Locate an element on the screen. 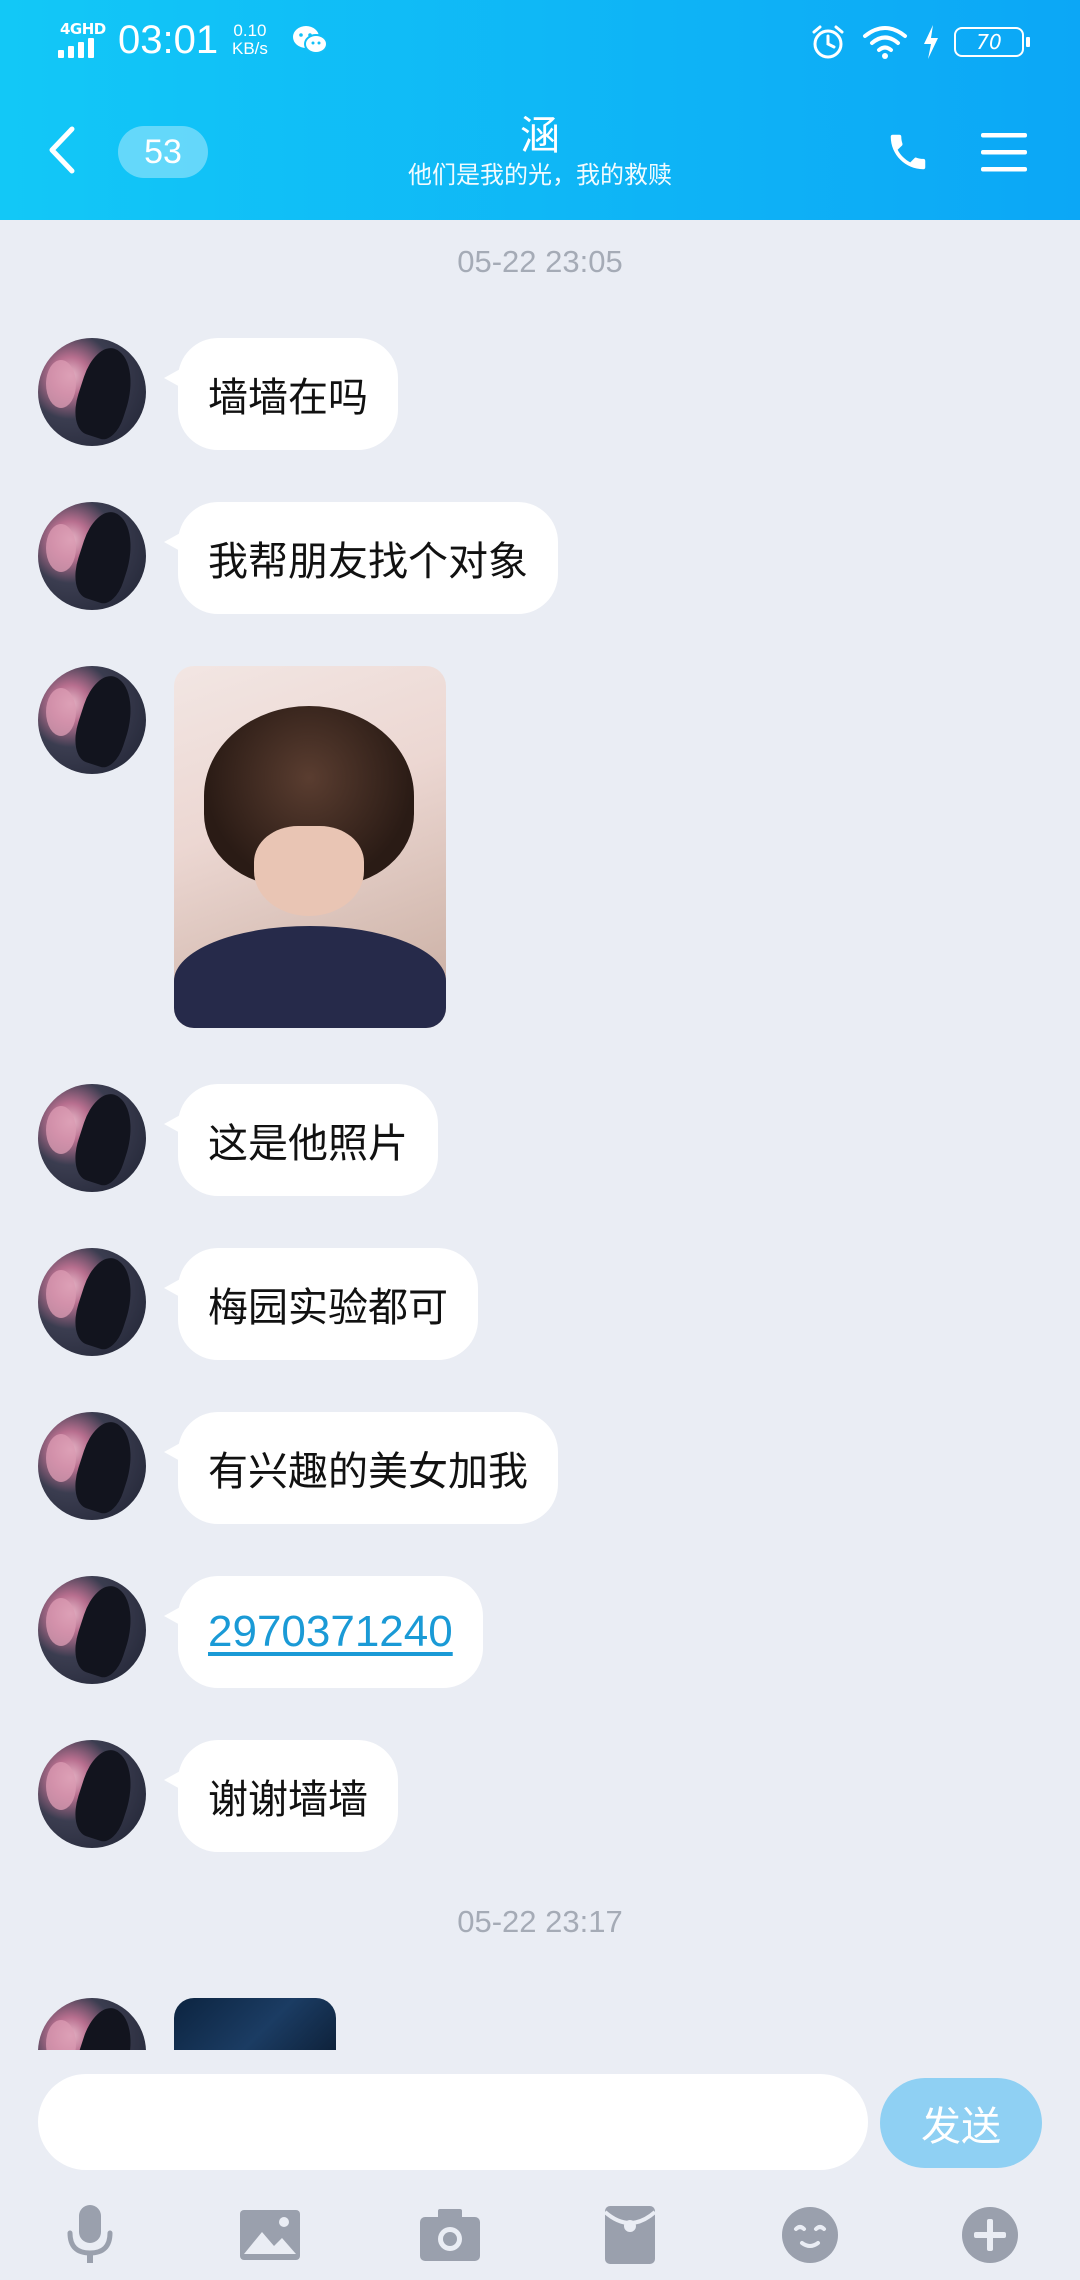 The image size is (1080, 2280). timestamp: 05-22 23:05 is located at coordinates (540, 261).